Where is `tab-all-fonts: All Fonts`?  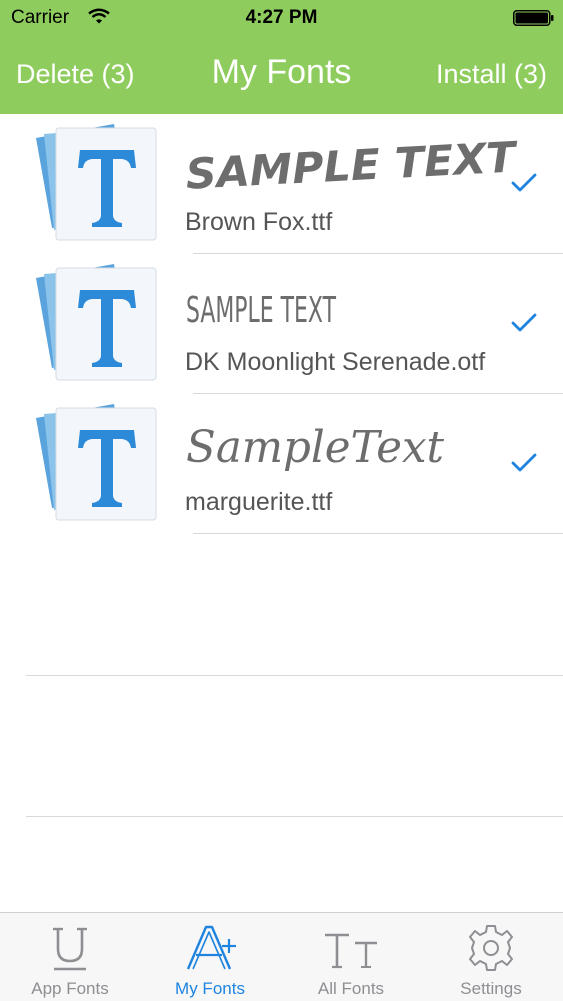
tab-all-fonts: All Fonts is located at coordinates (351, 957).